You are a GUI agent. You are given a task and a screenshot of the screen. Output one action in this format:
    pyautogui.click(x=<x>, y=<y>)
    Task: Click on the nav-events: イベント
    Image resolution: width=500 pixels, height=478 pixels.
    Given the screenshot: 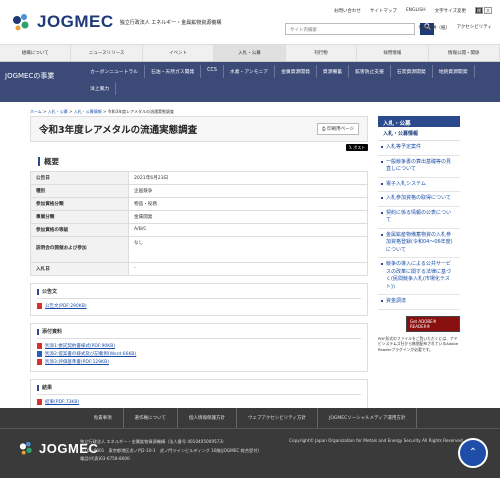 What is the action you would take?
    pyautogui.click(x=179, y=53)
    